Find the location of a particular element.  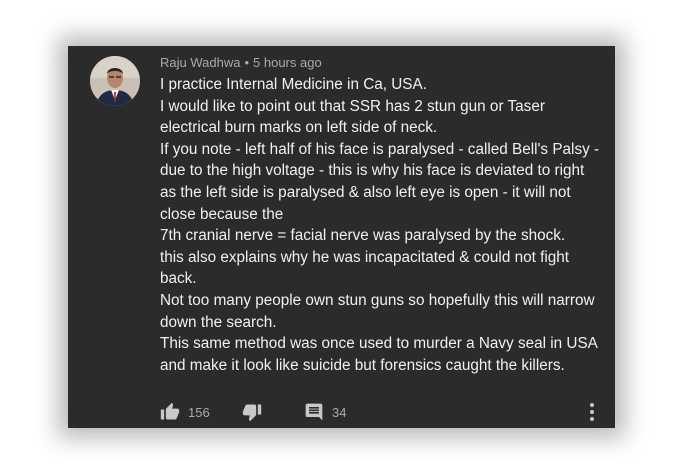

avatar is located at coordinates (115, 81).